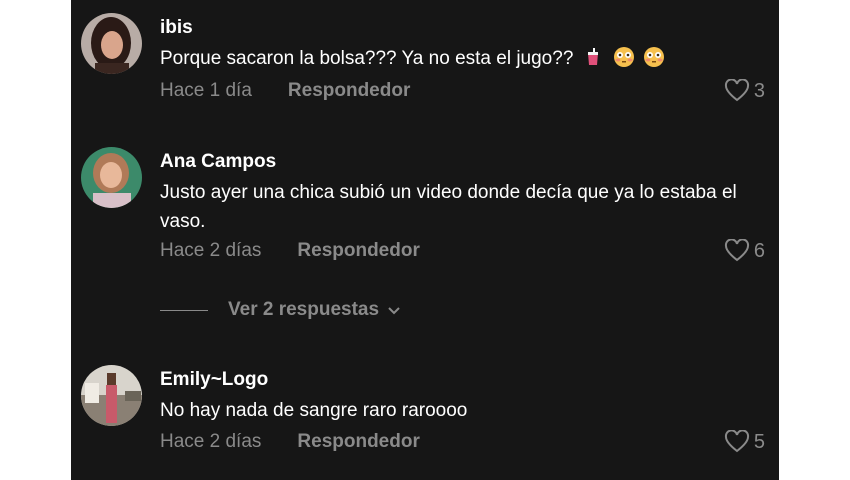  I want to click on view-replies-button: Ver 2 respuestas, so click(280, 310).